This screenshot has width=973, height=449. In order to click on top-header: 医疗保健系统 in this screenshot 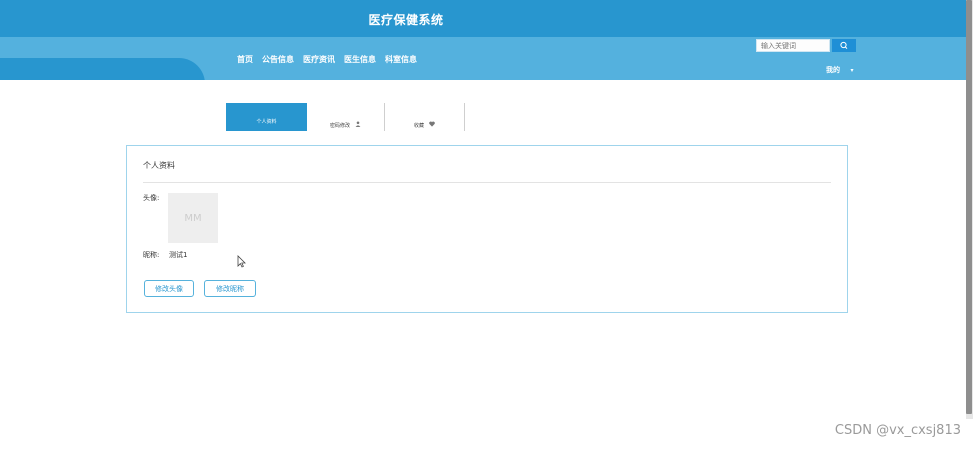, I will do `click(483, 18)`.